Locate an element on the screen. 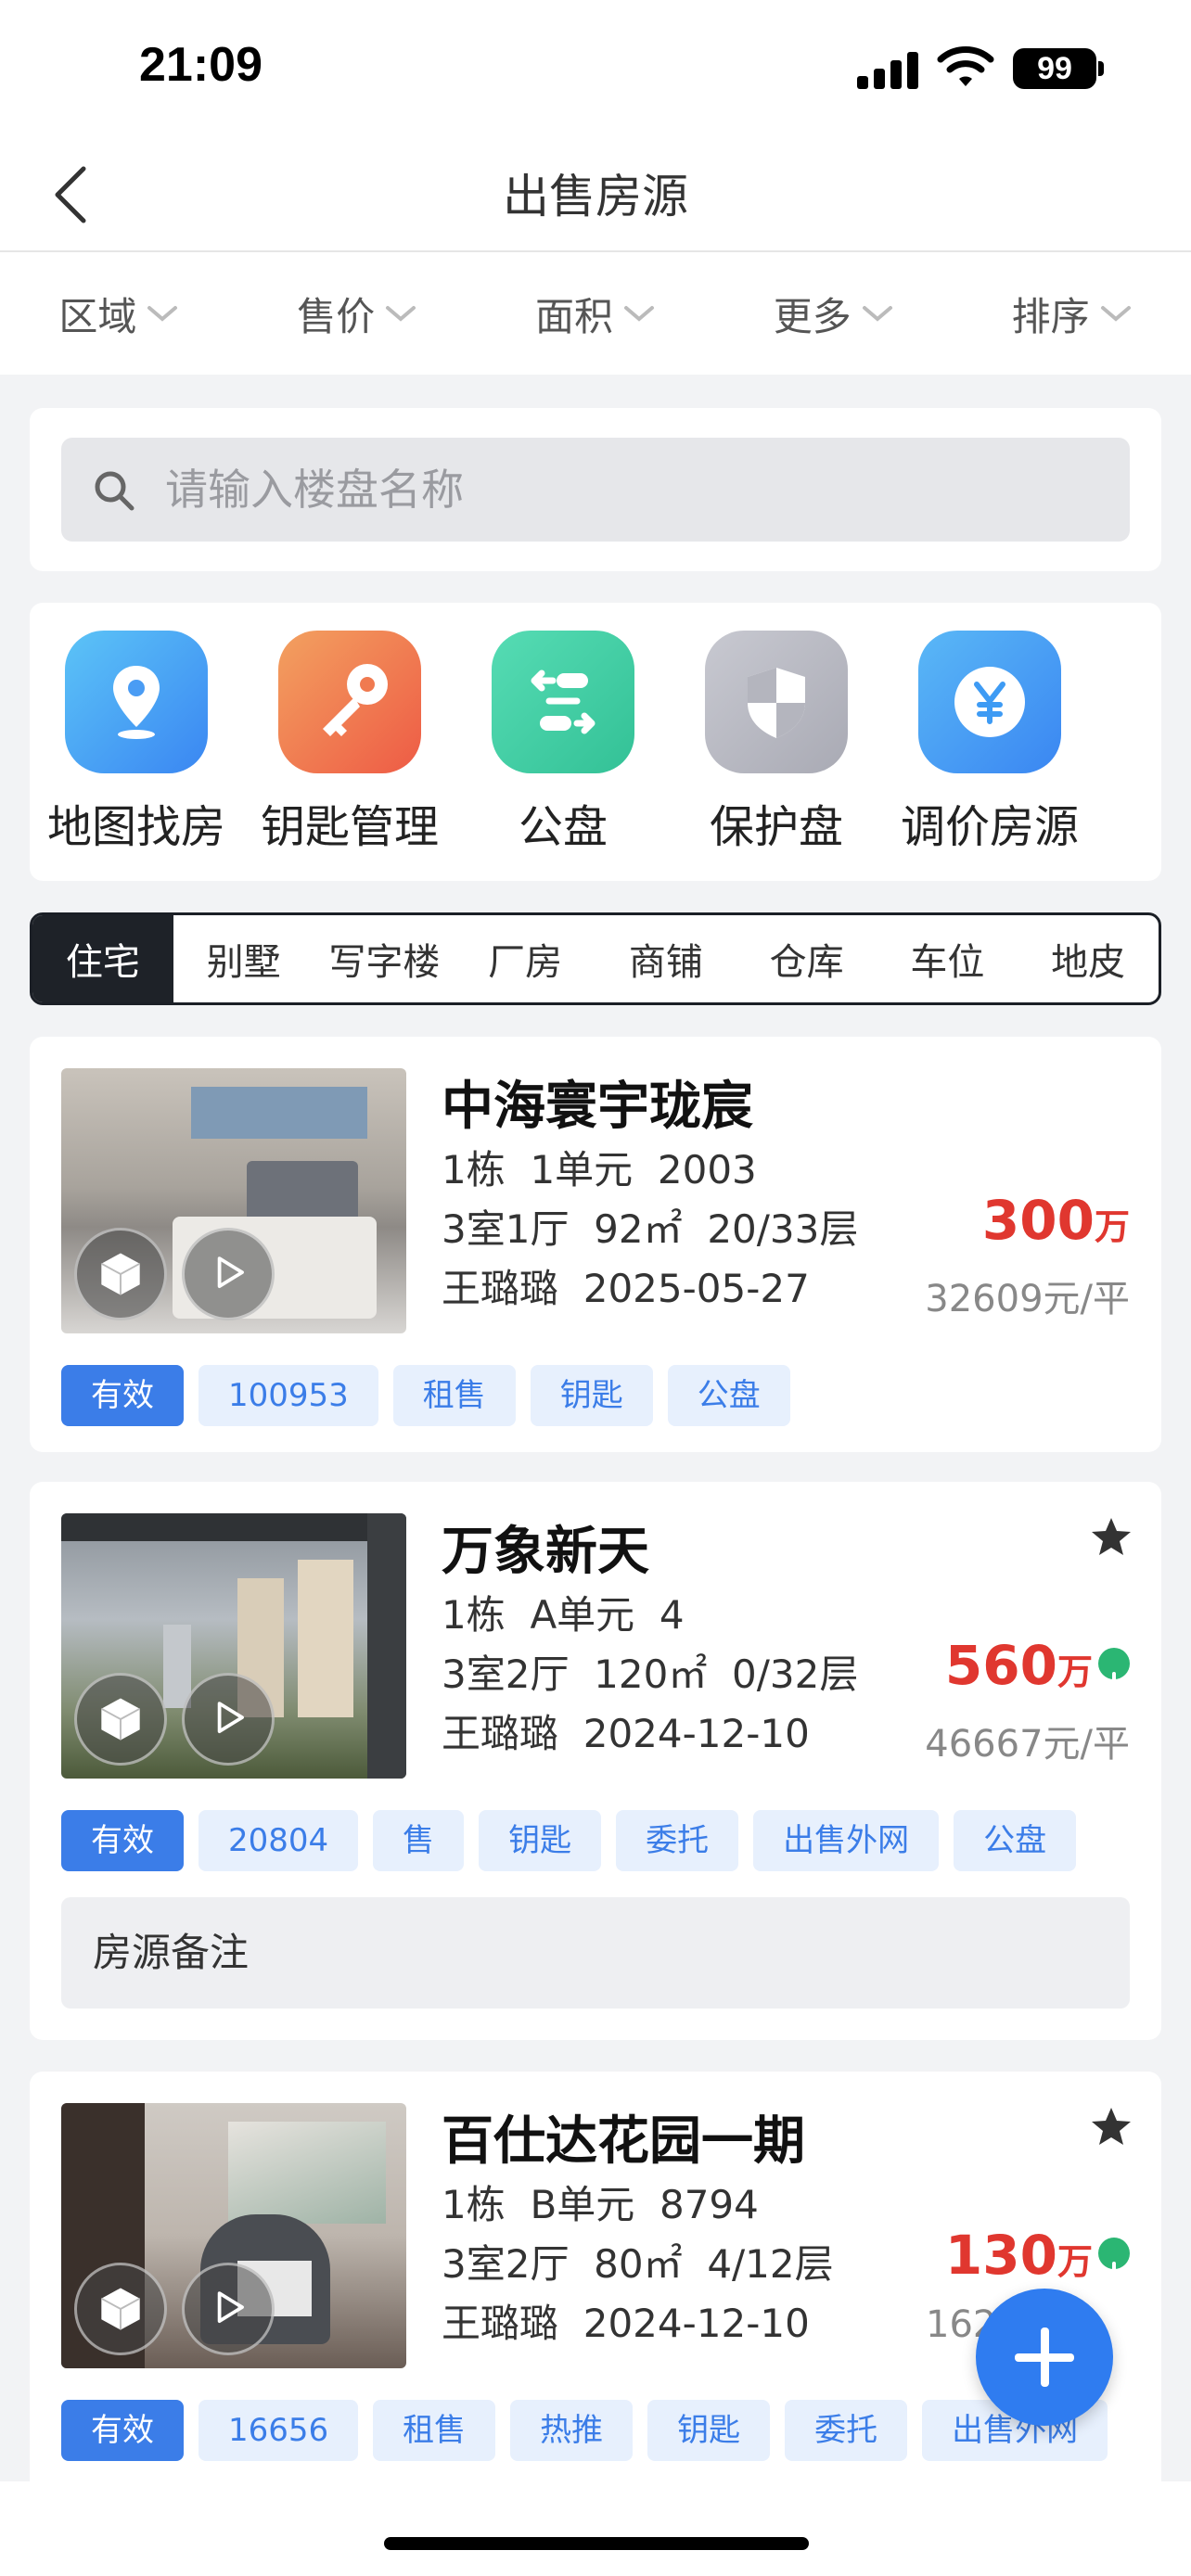  status-time: 21:09 is located at coordinates (201, 65).